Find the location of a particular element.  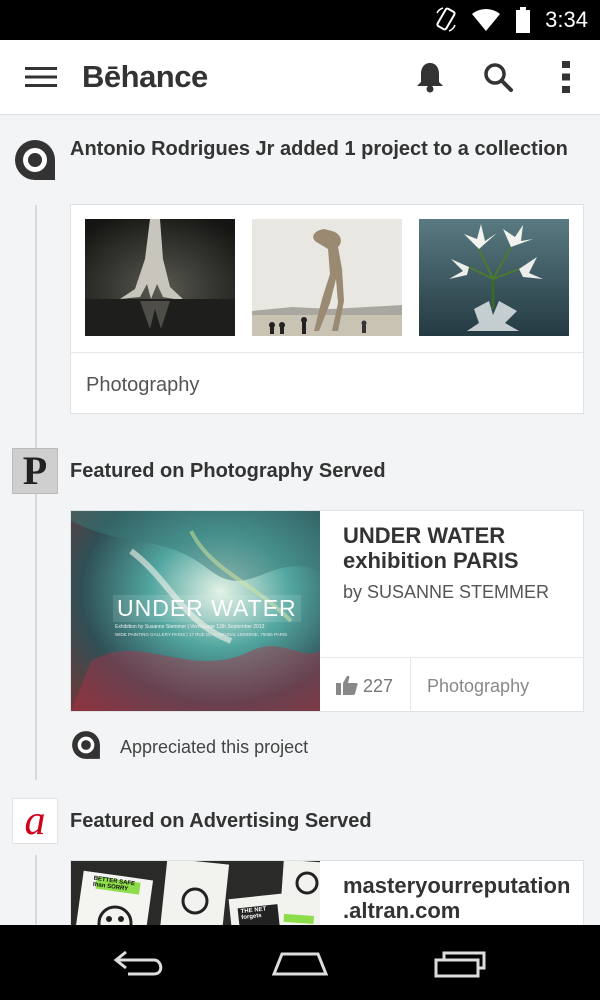

appreciated-text: Appreciated this project is located at coordinates (214, 747).